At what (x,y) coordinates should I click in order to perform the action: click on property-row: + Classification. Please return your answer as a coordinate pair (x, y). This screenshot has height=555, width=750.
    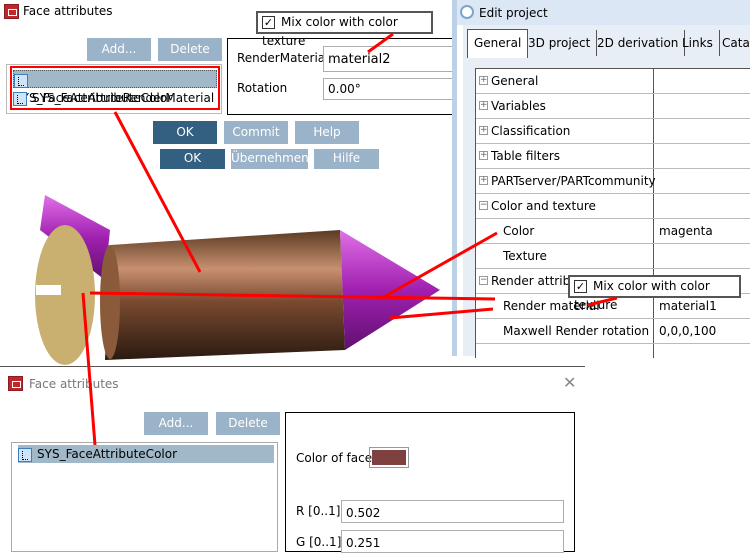
    Looking at the image, I should click on (613, 131).